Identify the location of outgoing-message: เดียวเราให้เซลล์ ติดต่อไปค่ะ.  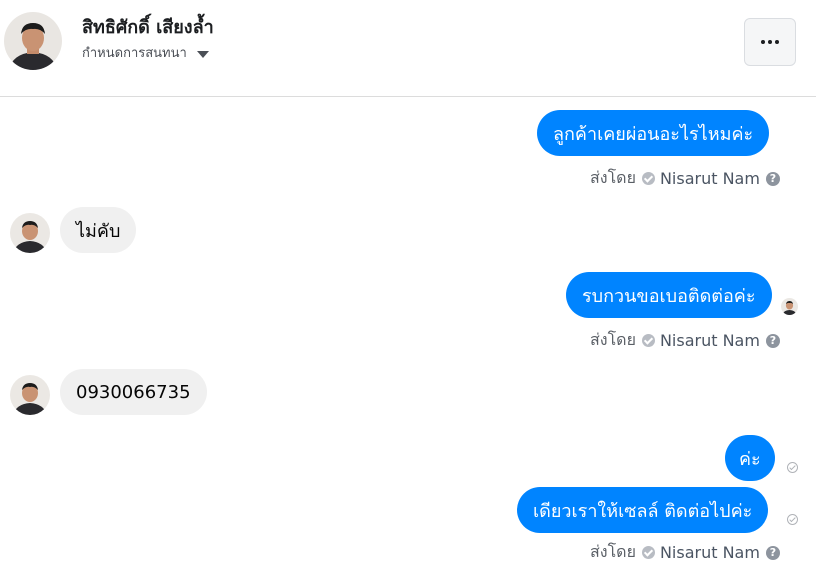
(643, 510).